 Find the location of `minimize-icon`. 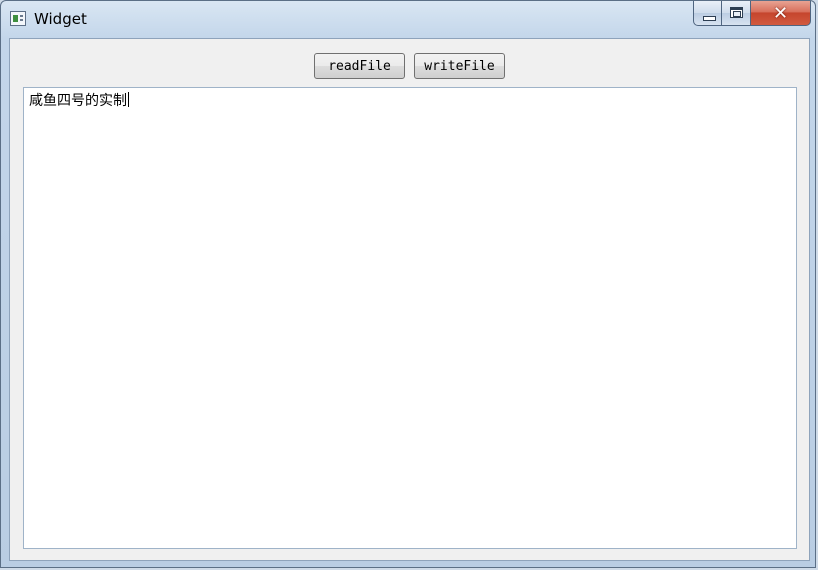

minimize-icon is located at coordinates (709, 18).